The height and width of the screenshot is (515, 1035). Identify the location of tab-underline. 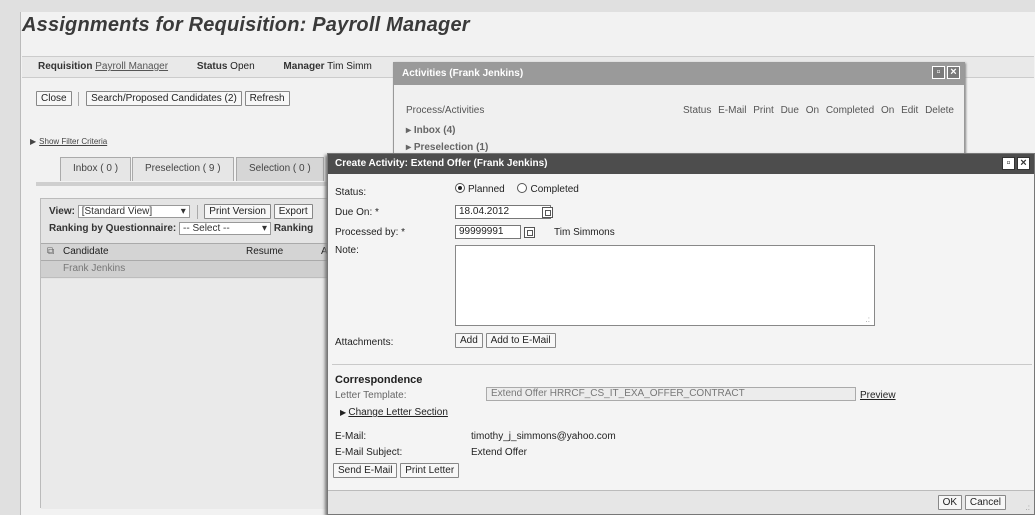
(186, 184).